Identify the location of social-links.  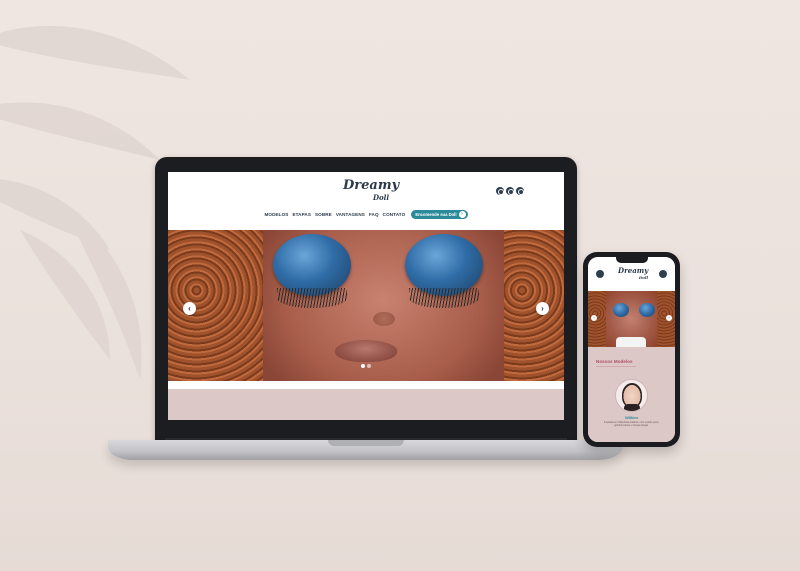
(510, 191).